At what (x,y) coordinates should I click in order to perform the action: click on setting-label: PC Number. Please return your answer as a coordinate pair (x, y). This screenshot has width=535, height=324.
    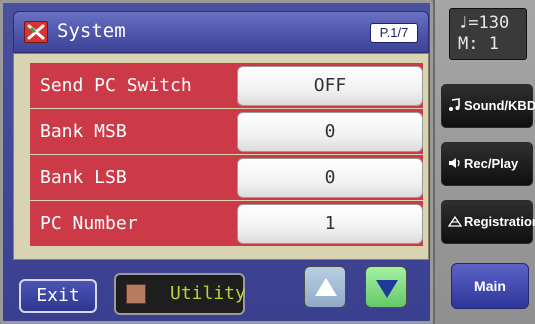
    Looking at the image, I should click on (132, 223).